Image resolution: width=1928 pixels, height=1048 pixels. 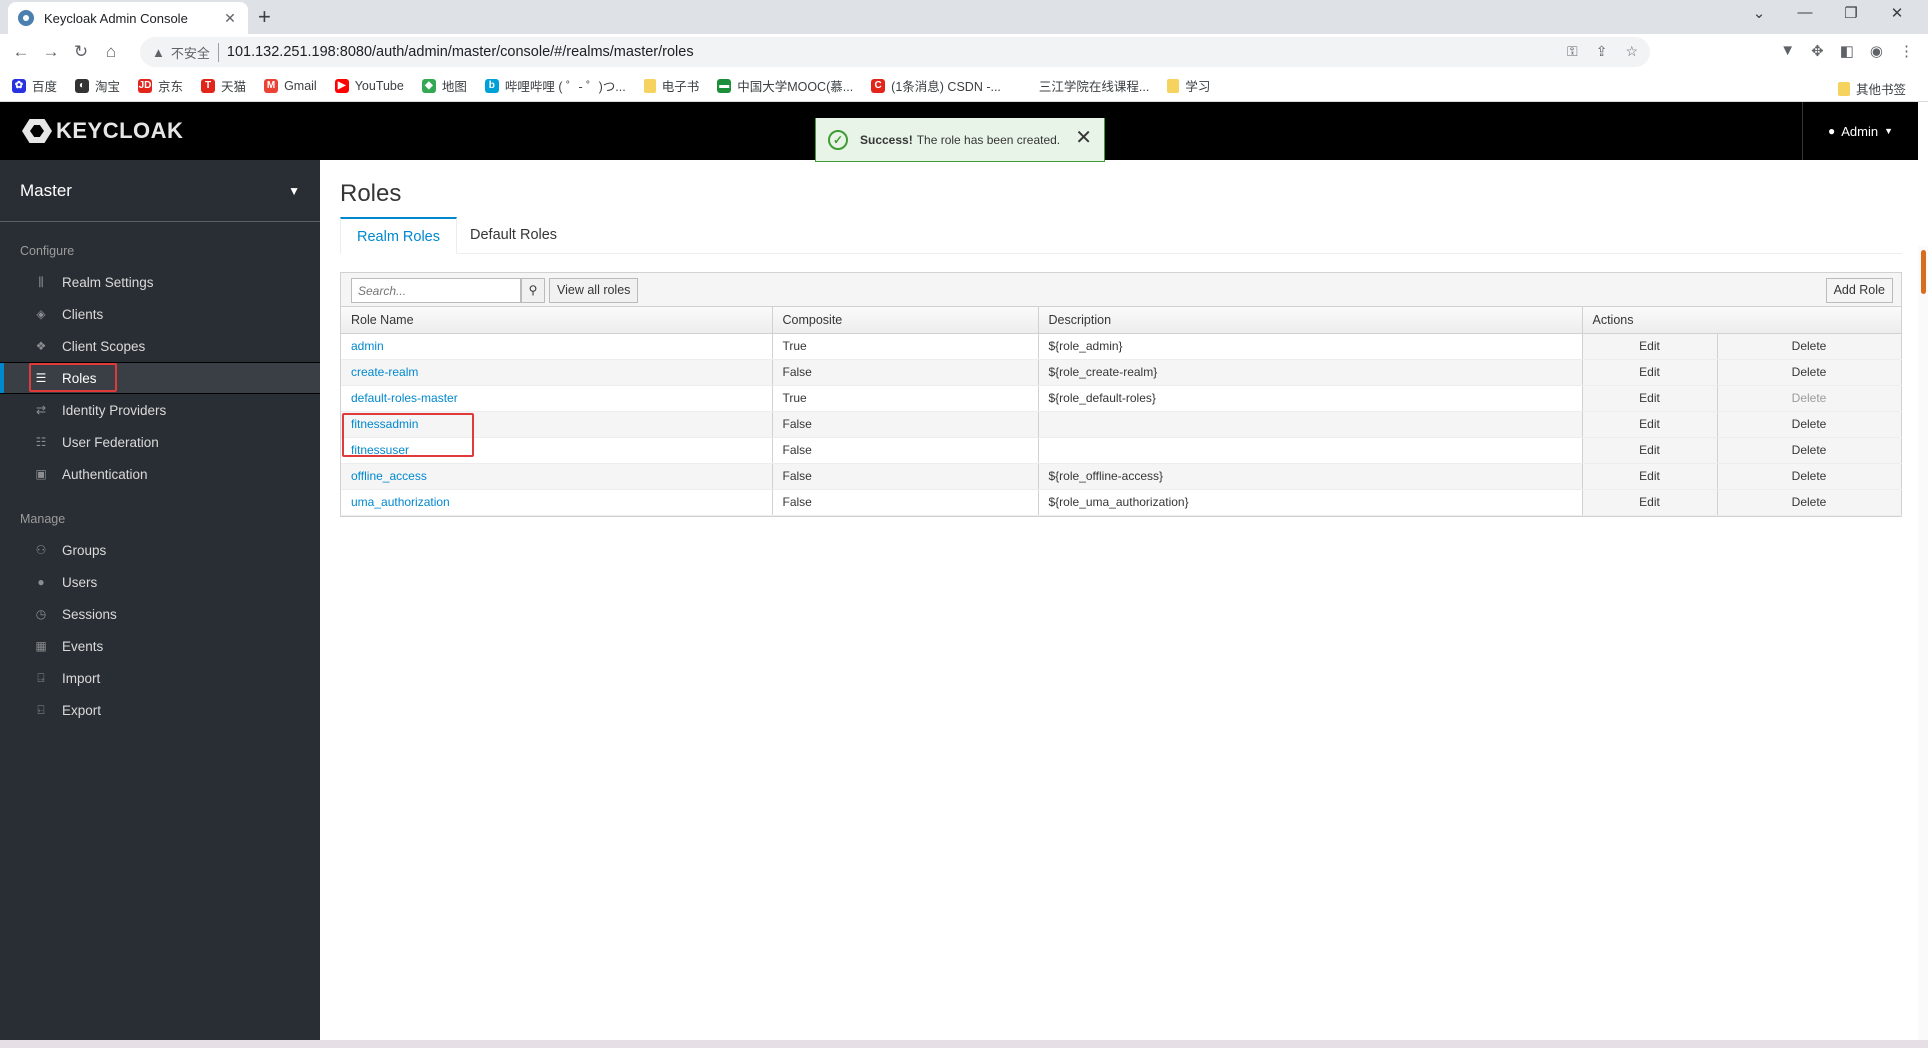 What do you see at coordinates (45, 87) in the screenshot?
I see `bookmark-label: 百度` at bounding box center [45, 87].